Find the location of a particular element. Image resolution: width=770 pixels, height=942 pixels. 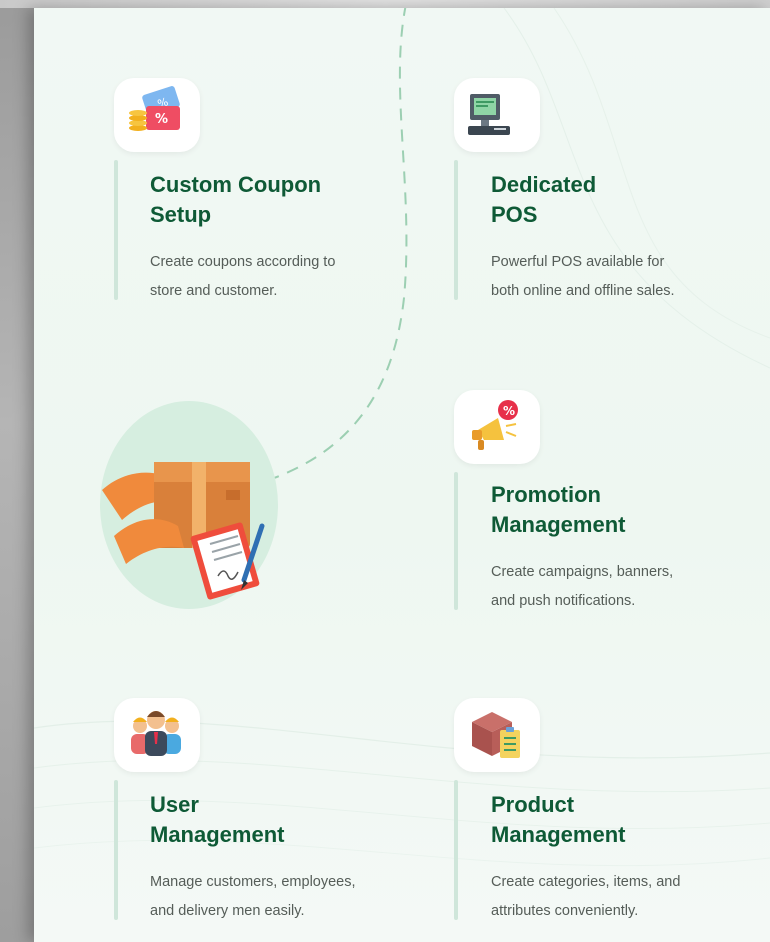

product-box-icon-tile is located at coordinates (497, 735).